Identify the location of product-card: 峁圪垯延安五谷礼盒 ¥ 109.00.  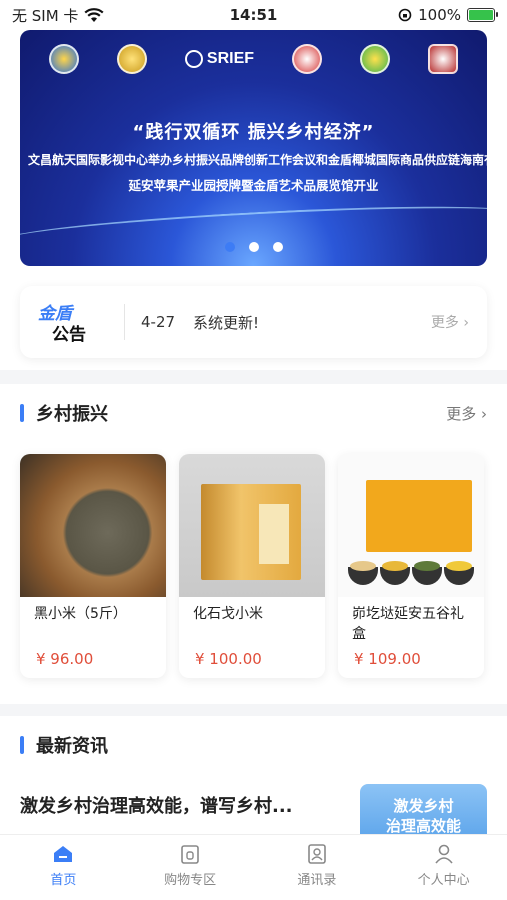
(411, 566).